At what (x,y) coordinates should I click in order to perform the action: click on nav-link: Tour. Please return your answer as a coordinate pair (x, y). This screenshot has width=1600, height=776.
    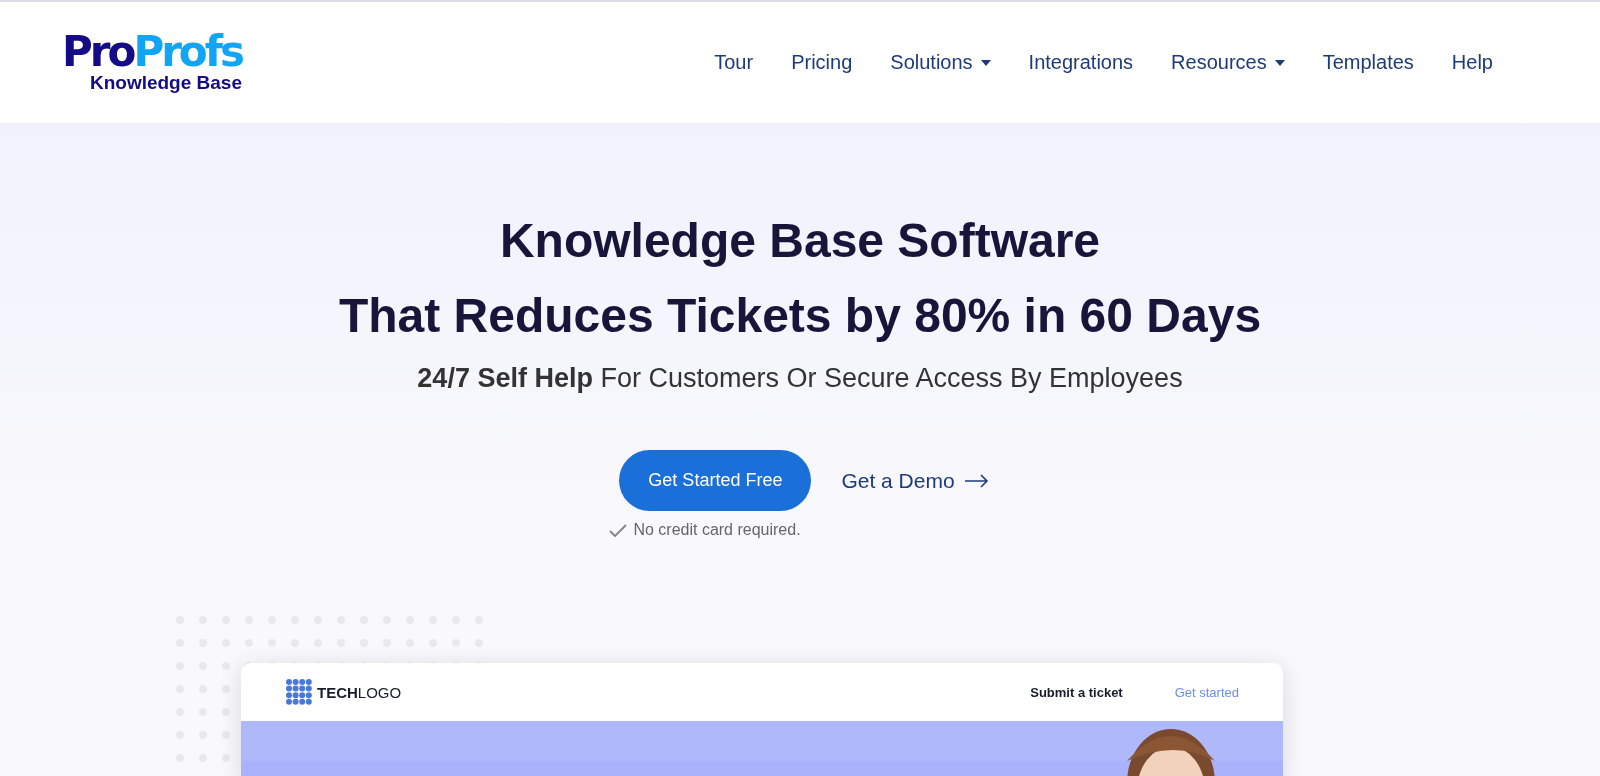
    Looking at the image, I should click on (734, 62).